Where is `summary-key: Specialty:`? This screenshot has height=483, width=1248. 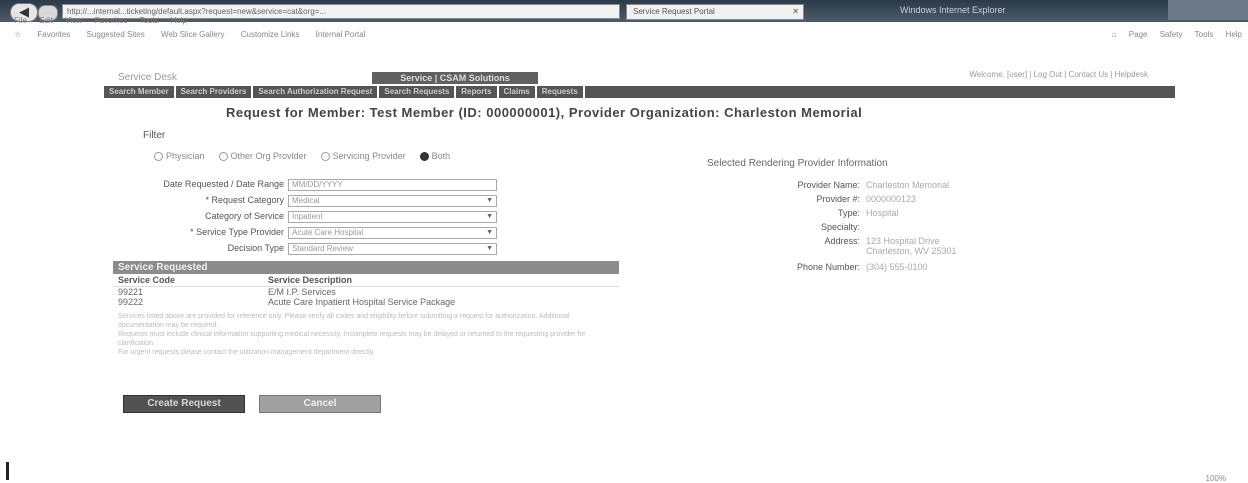
summary-key: Specialty: is located at coordinates (840, 227).